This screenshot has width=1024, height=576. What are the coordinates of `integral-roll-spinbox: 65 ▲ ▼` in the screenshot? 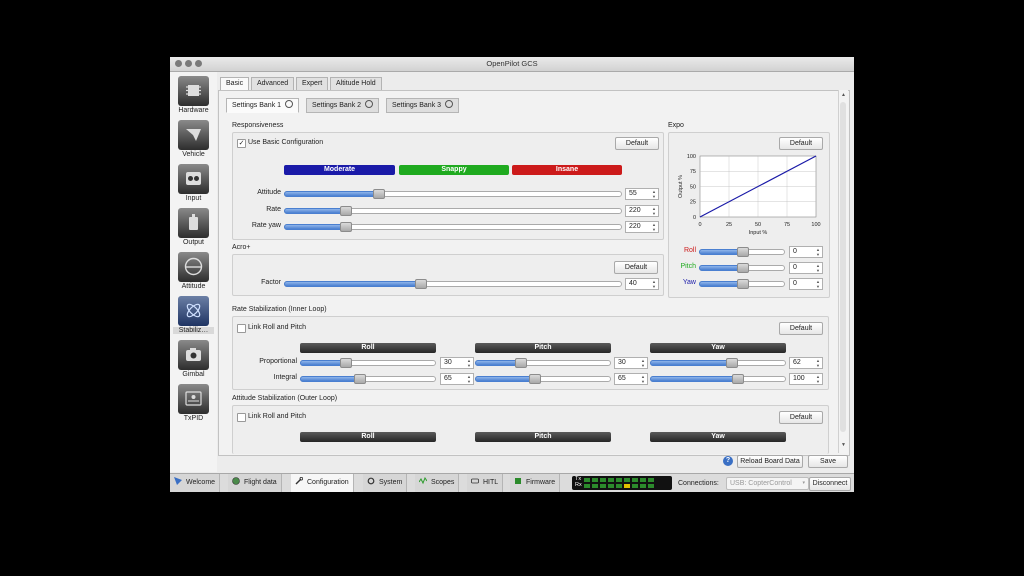 It's located at (457, 379).